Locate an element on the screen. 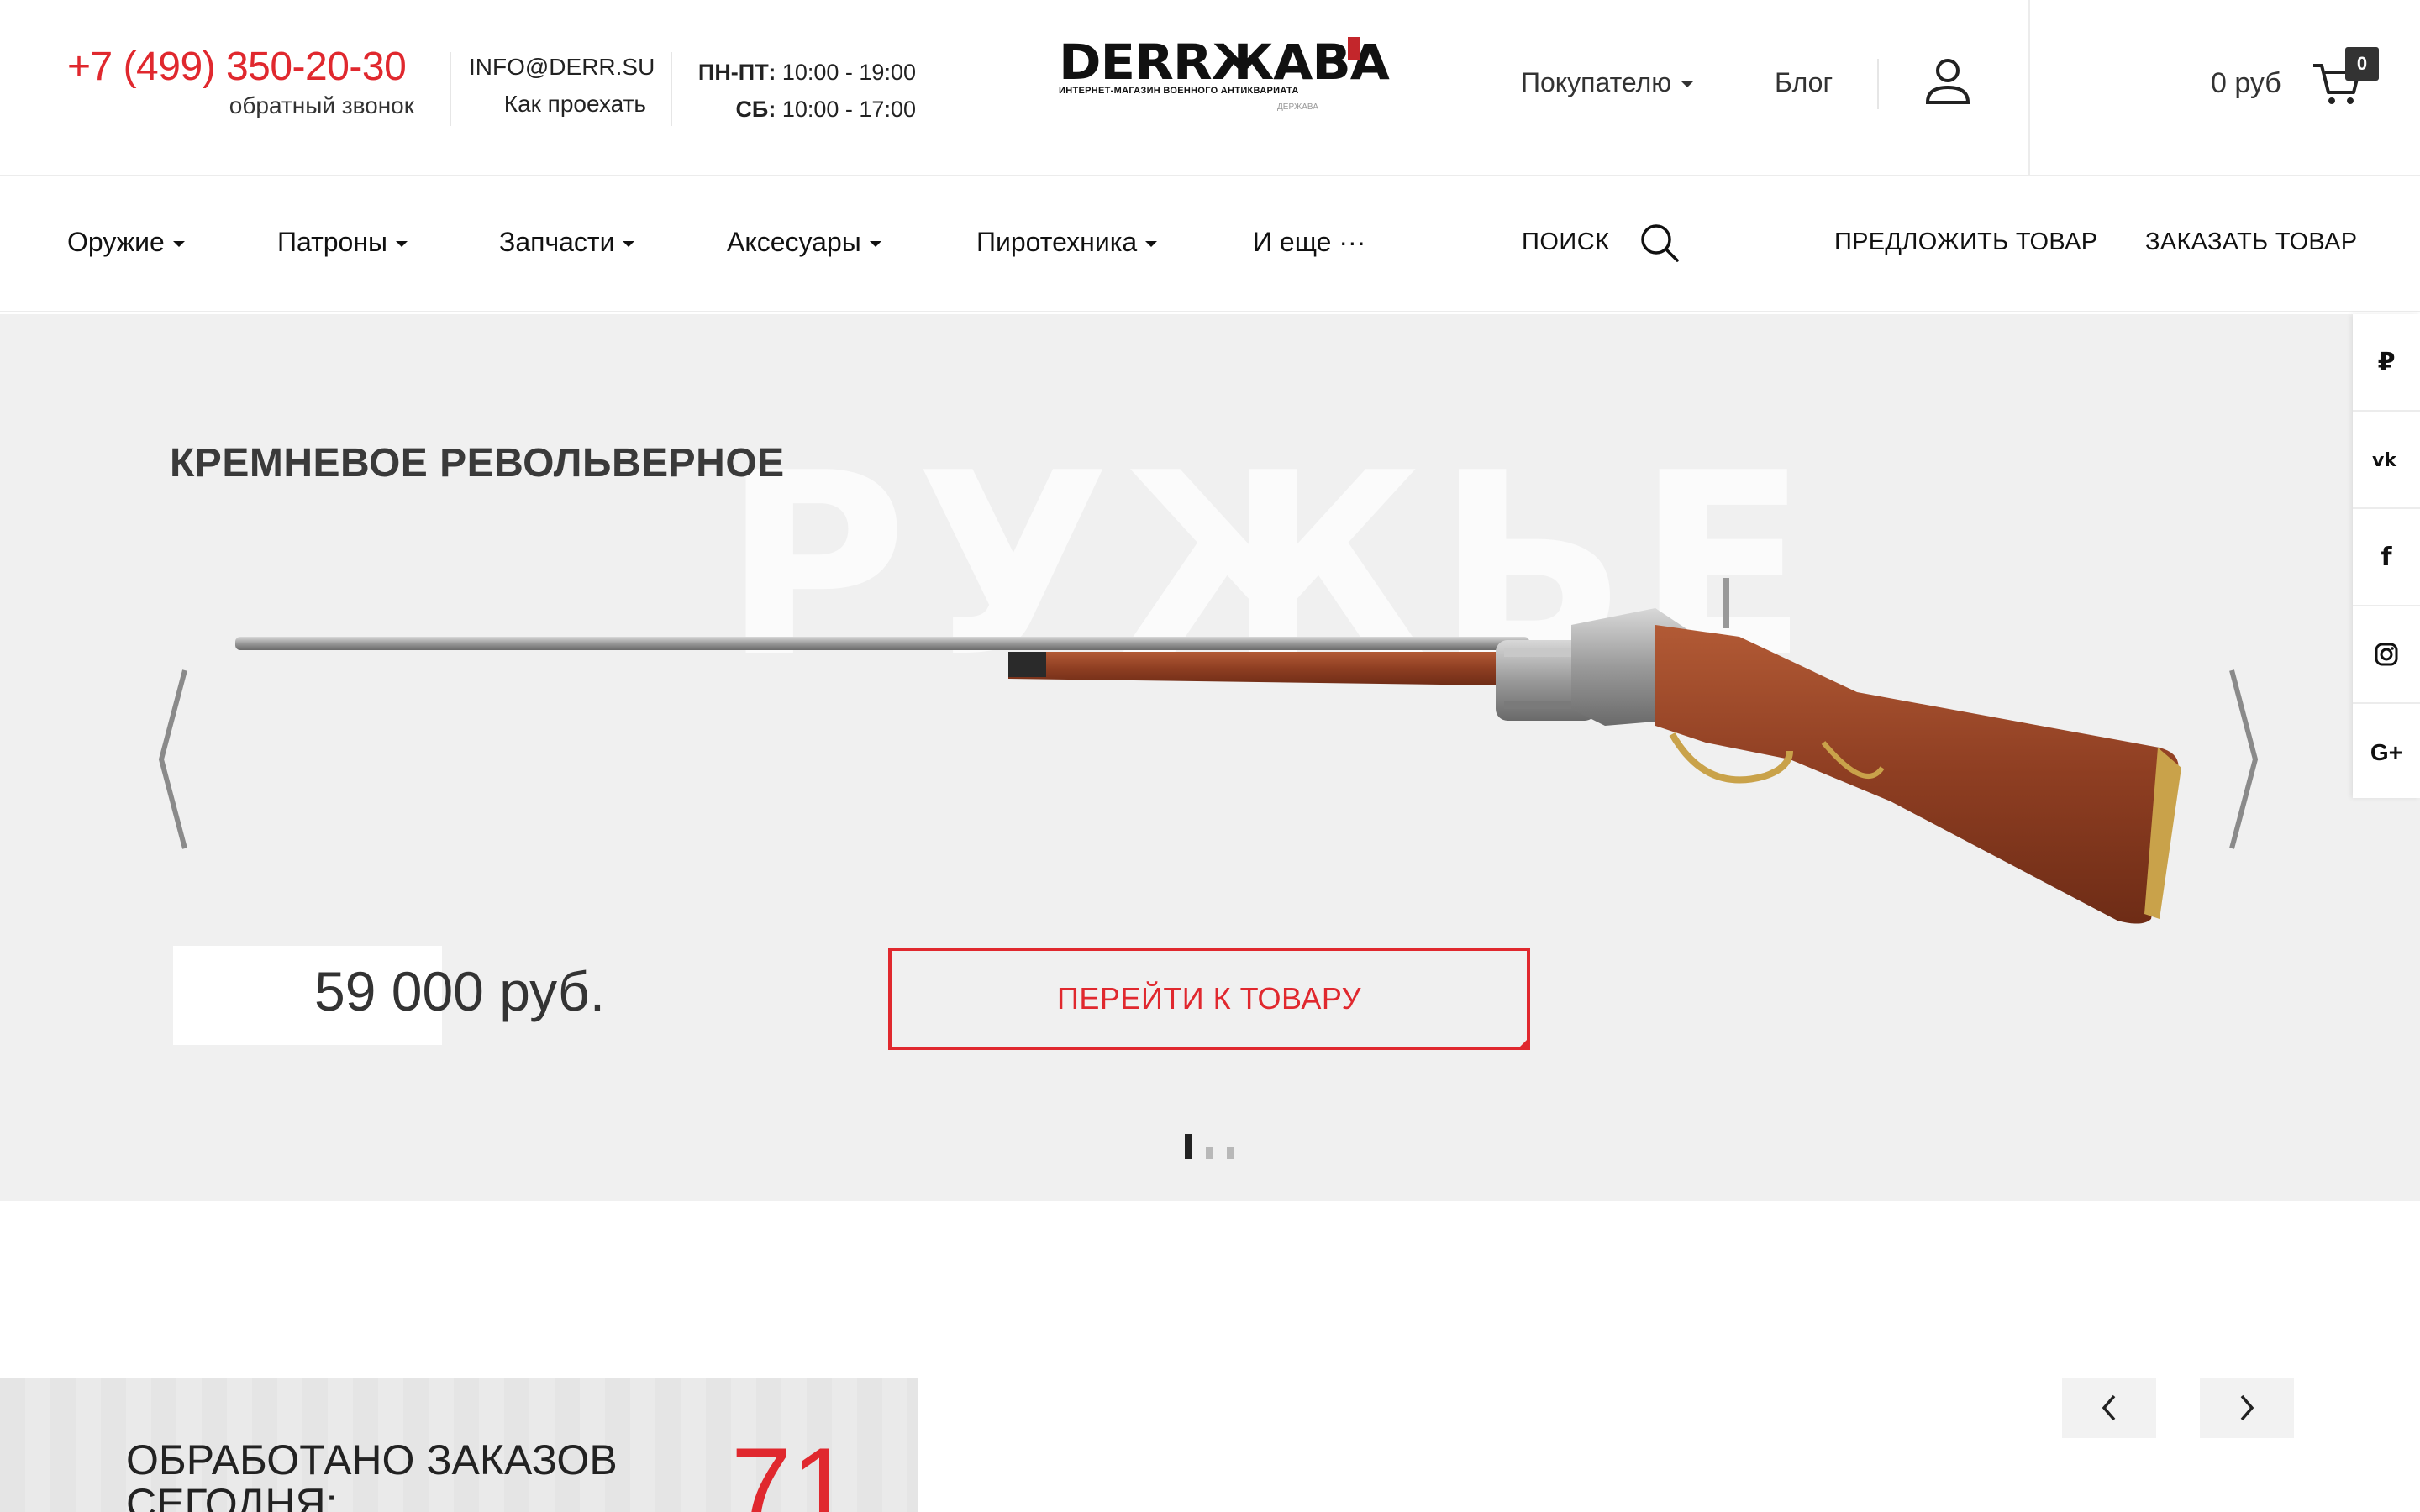 This screenshot has height=1512, width=2420. cart-area: 0 руб 0 is located at coordinates (2224, 88).